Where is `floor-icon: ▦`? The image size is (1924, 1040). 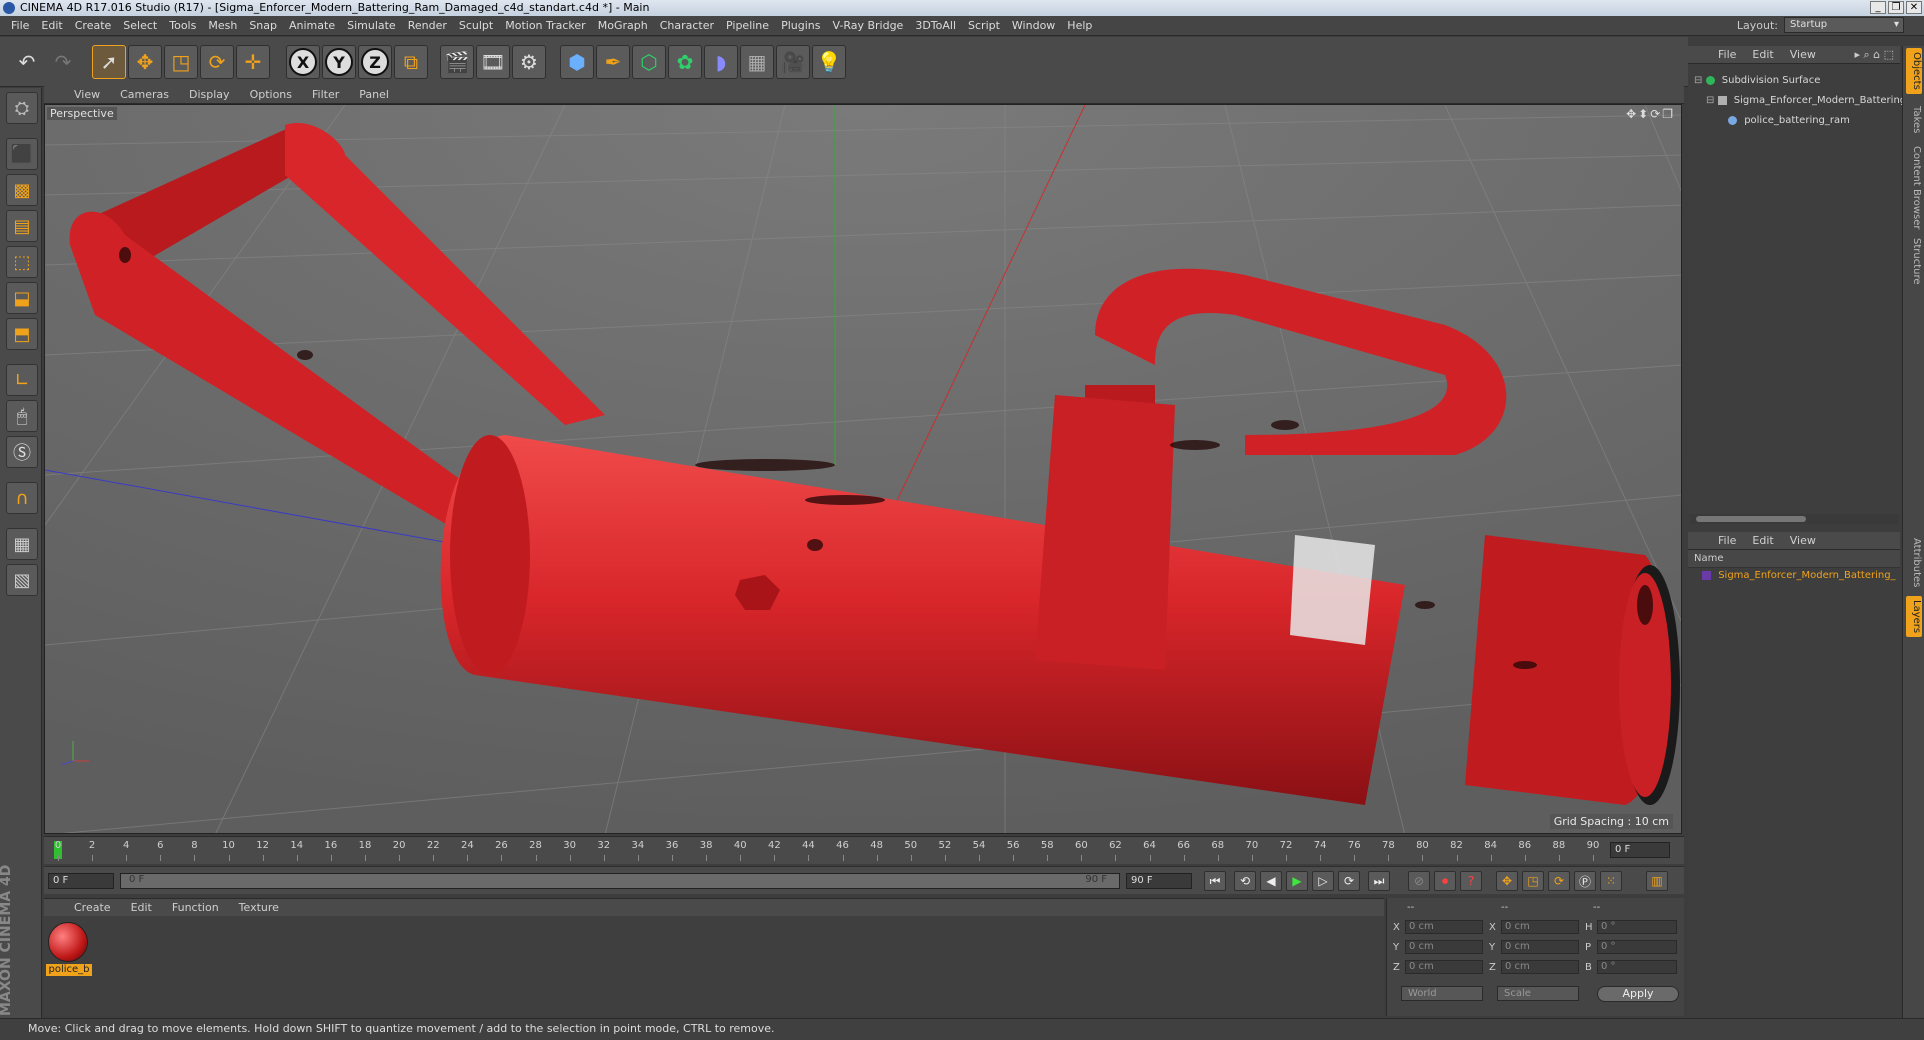
floor-icon: ▦ is located at coordinates (757, 62).